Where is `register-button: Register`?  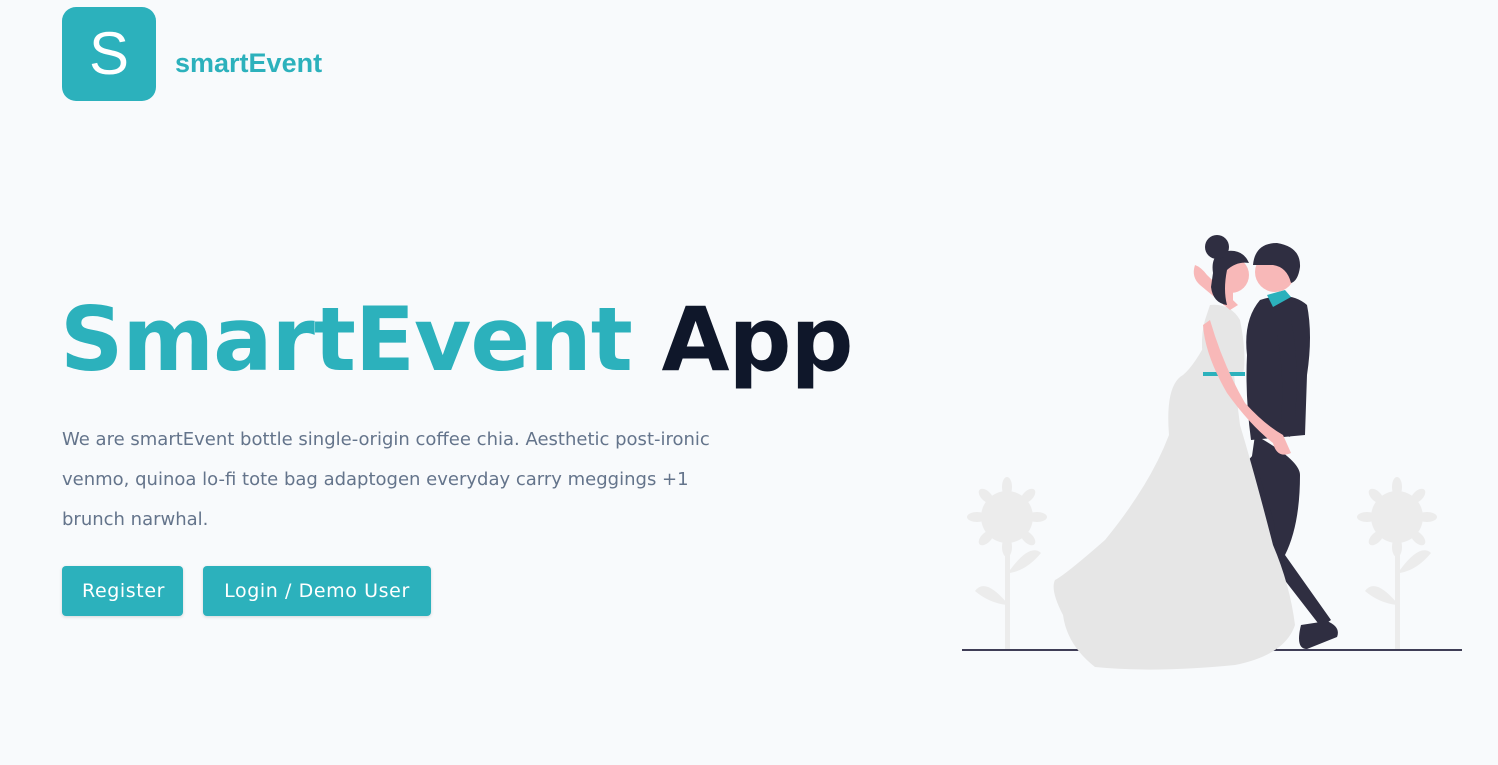 register-button: Register is located at coordinates (122, 591).